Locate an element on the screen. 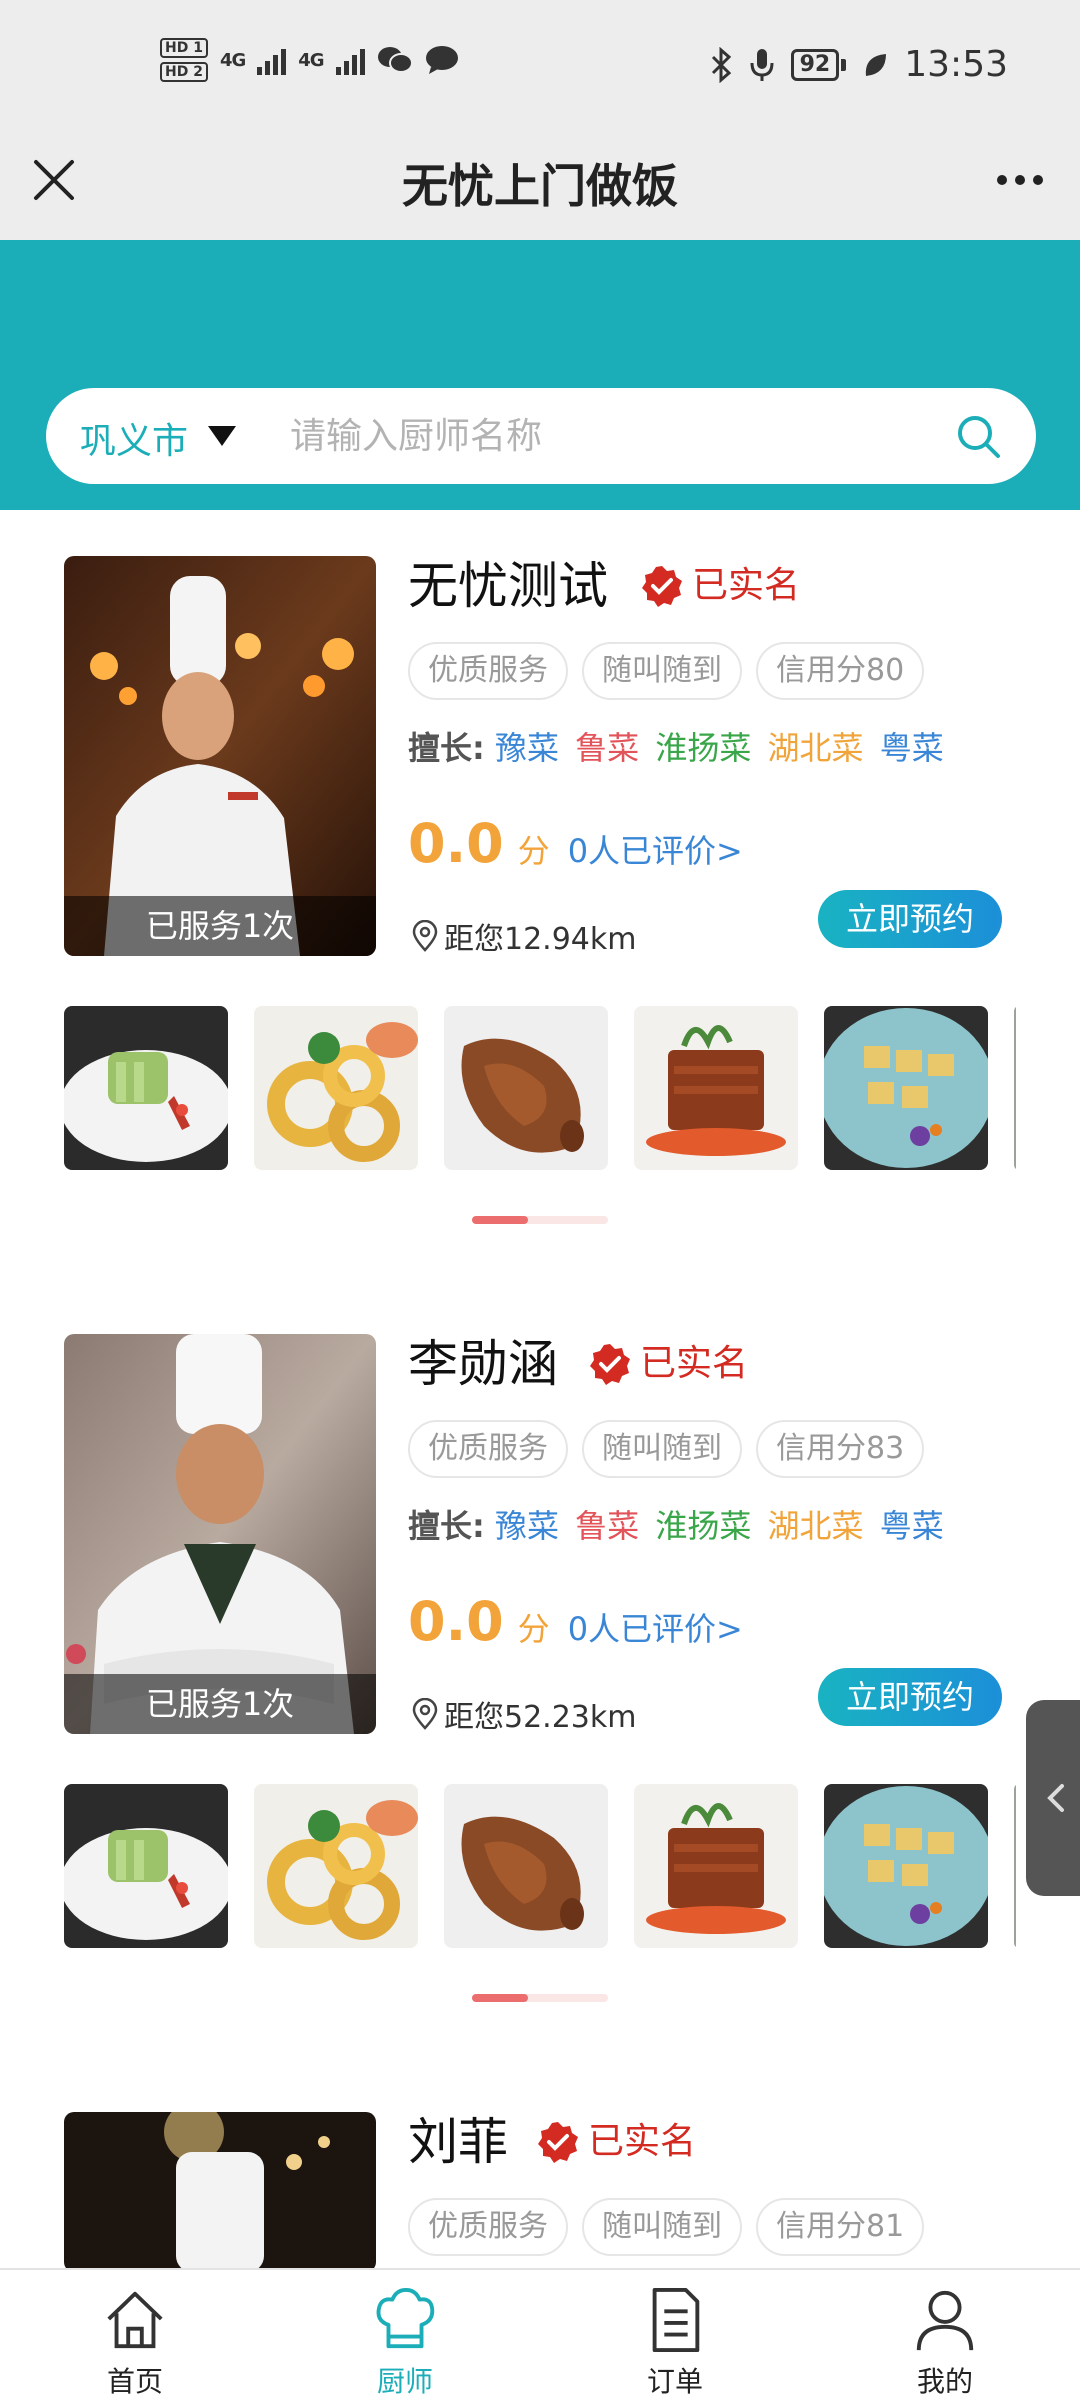 The width and height of the screenshot is (1080, 2400). document-icon is located at coordinates (676, 2320).